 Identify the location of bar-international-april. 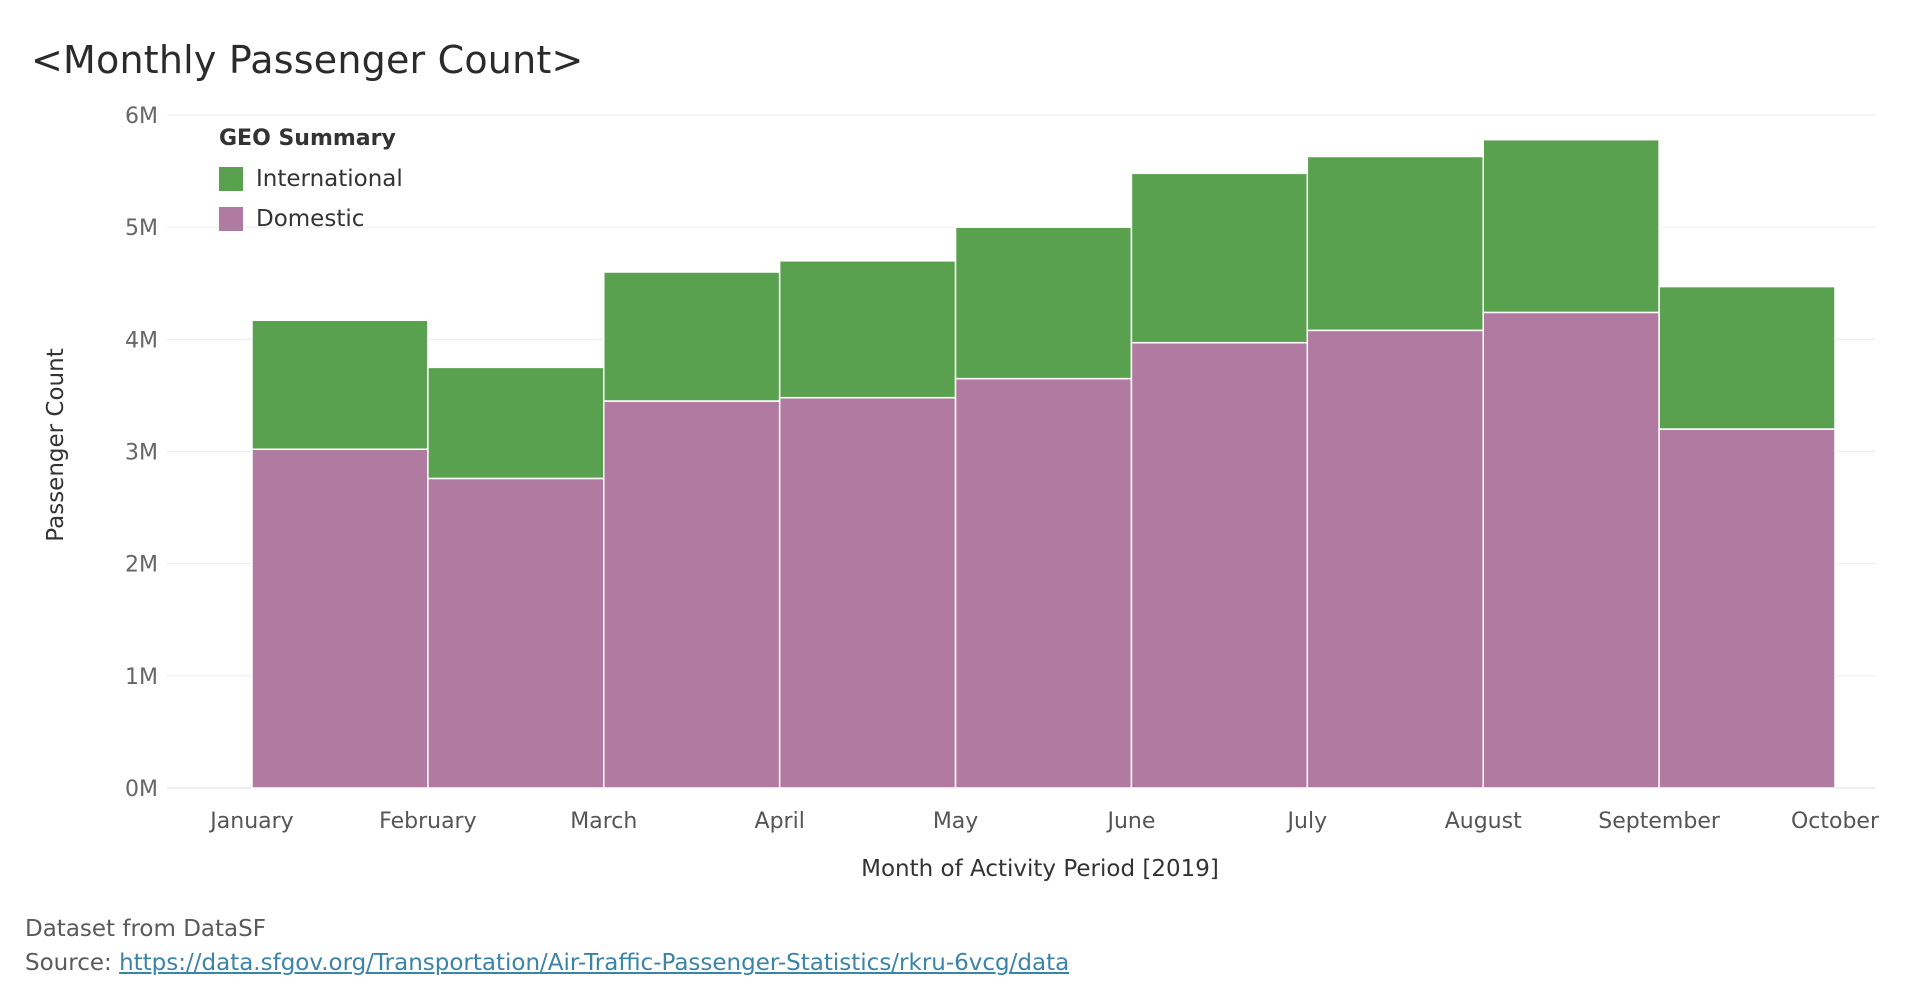
(867, 329).